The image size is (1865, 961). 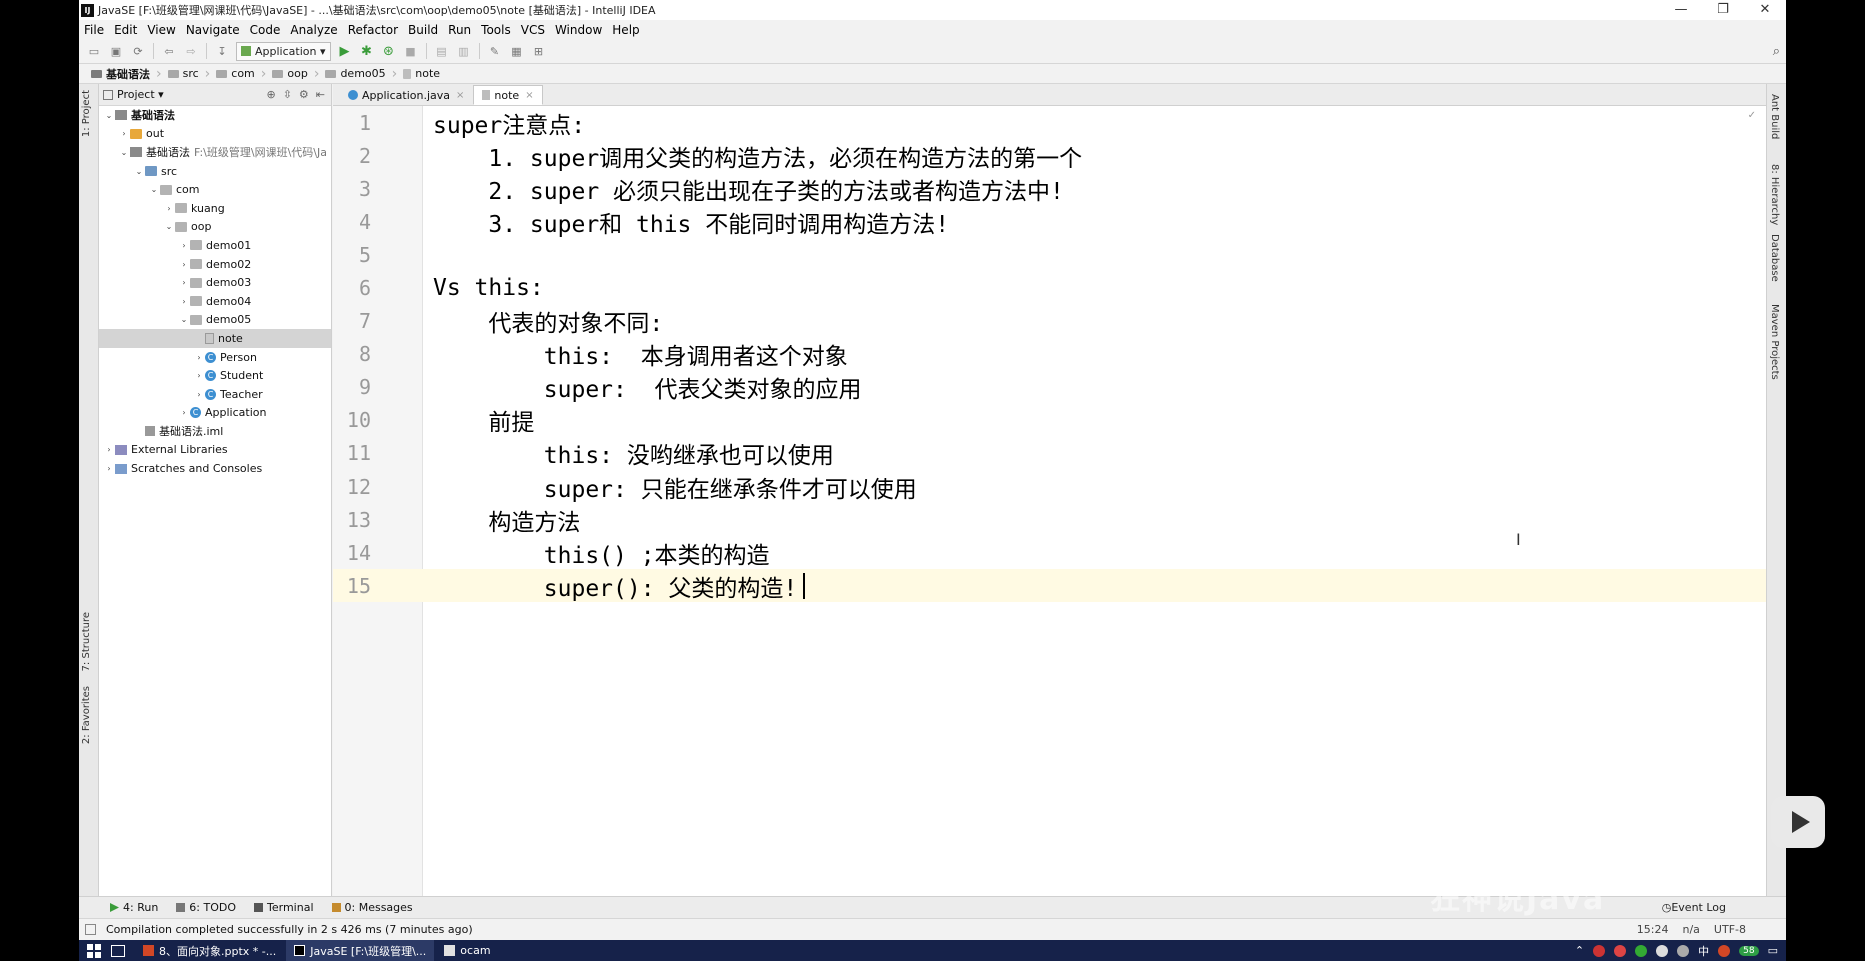 I want to click on breadcrumb-item: oop, so click(x=289, y=73).